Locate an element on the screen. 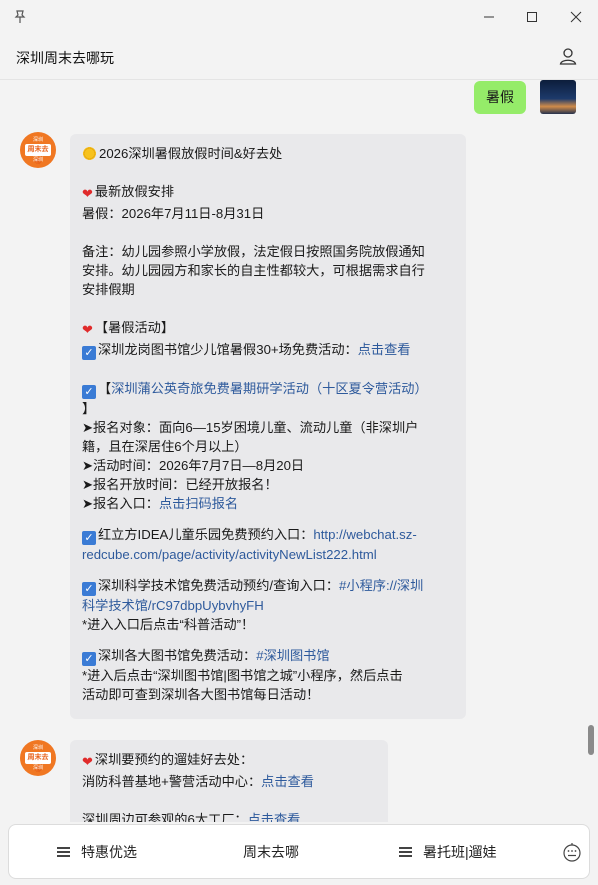 The height and width of the screenshot is (885, 598). section-title: 【暑假活动】 is located at coordinates (134, 327).